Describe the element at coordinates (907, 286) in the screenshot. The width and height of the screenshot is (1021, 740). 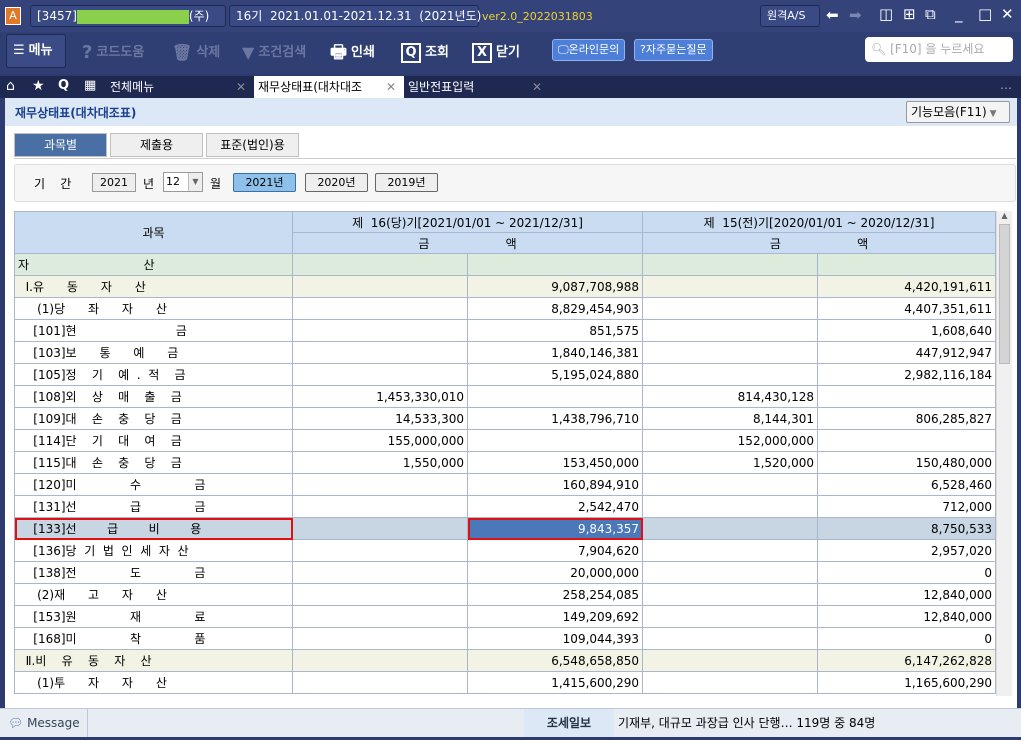
I see `amount-cell: 4,420,191,611` at that location.